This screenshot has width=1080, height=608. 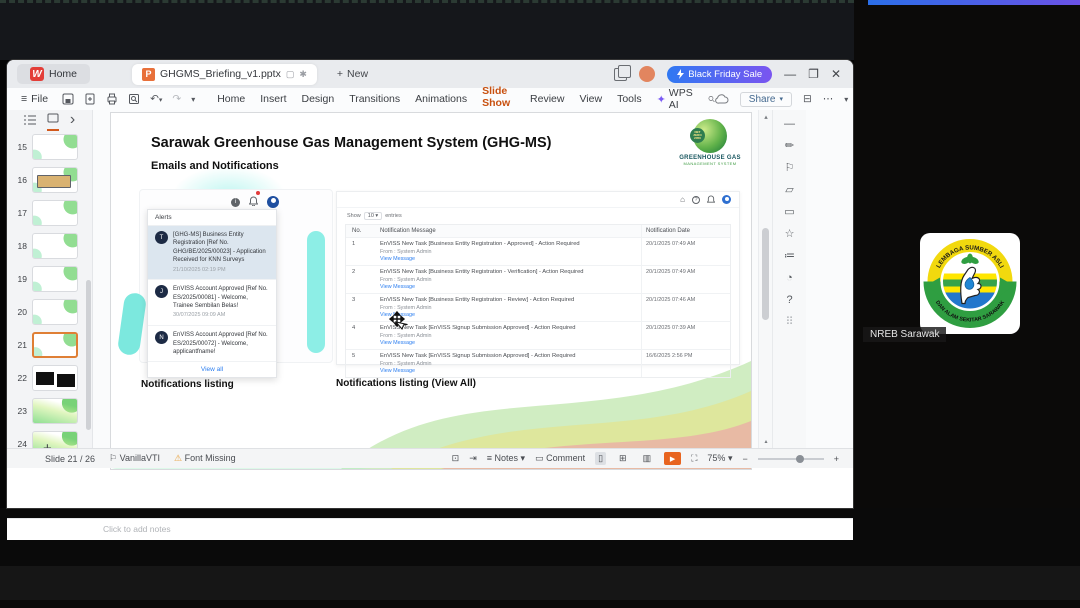 I want to click on minimize-button: —, so click(x=790, y=74).